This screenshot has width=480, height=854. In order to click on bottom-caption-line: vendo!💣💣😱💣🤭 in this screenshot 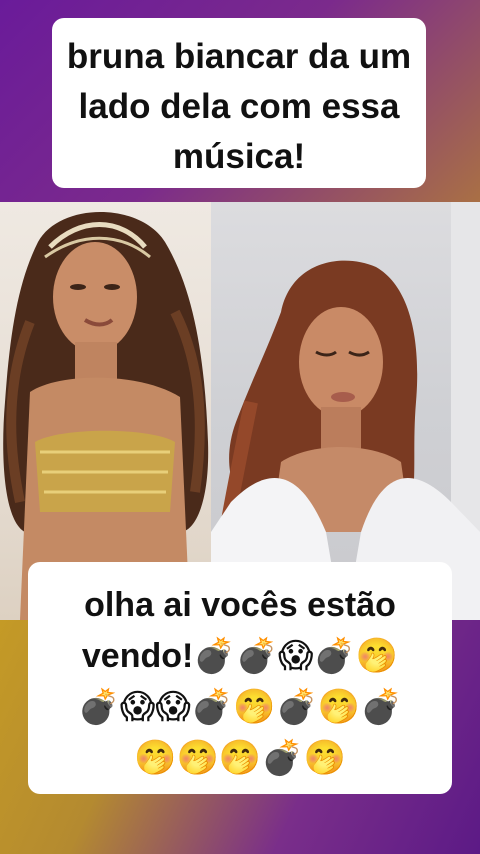, I will do `click(240, 656)`.